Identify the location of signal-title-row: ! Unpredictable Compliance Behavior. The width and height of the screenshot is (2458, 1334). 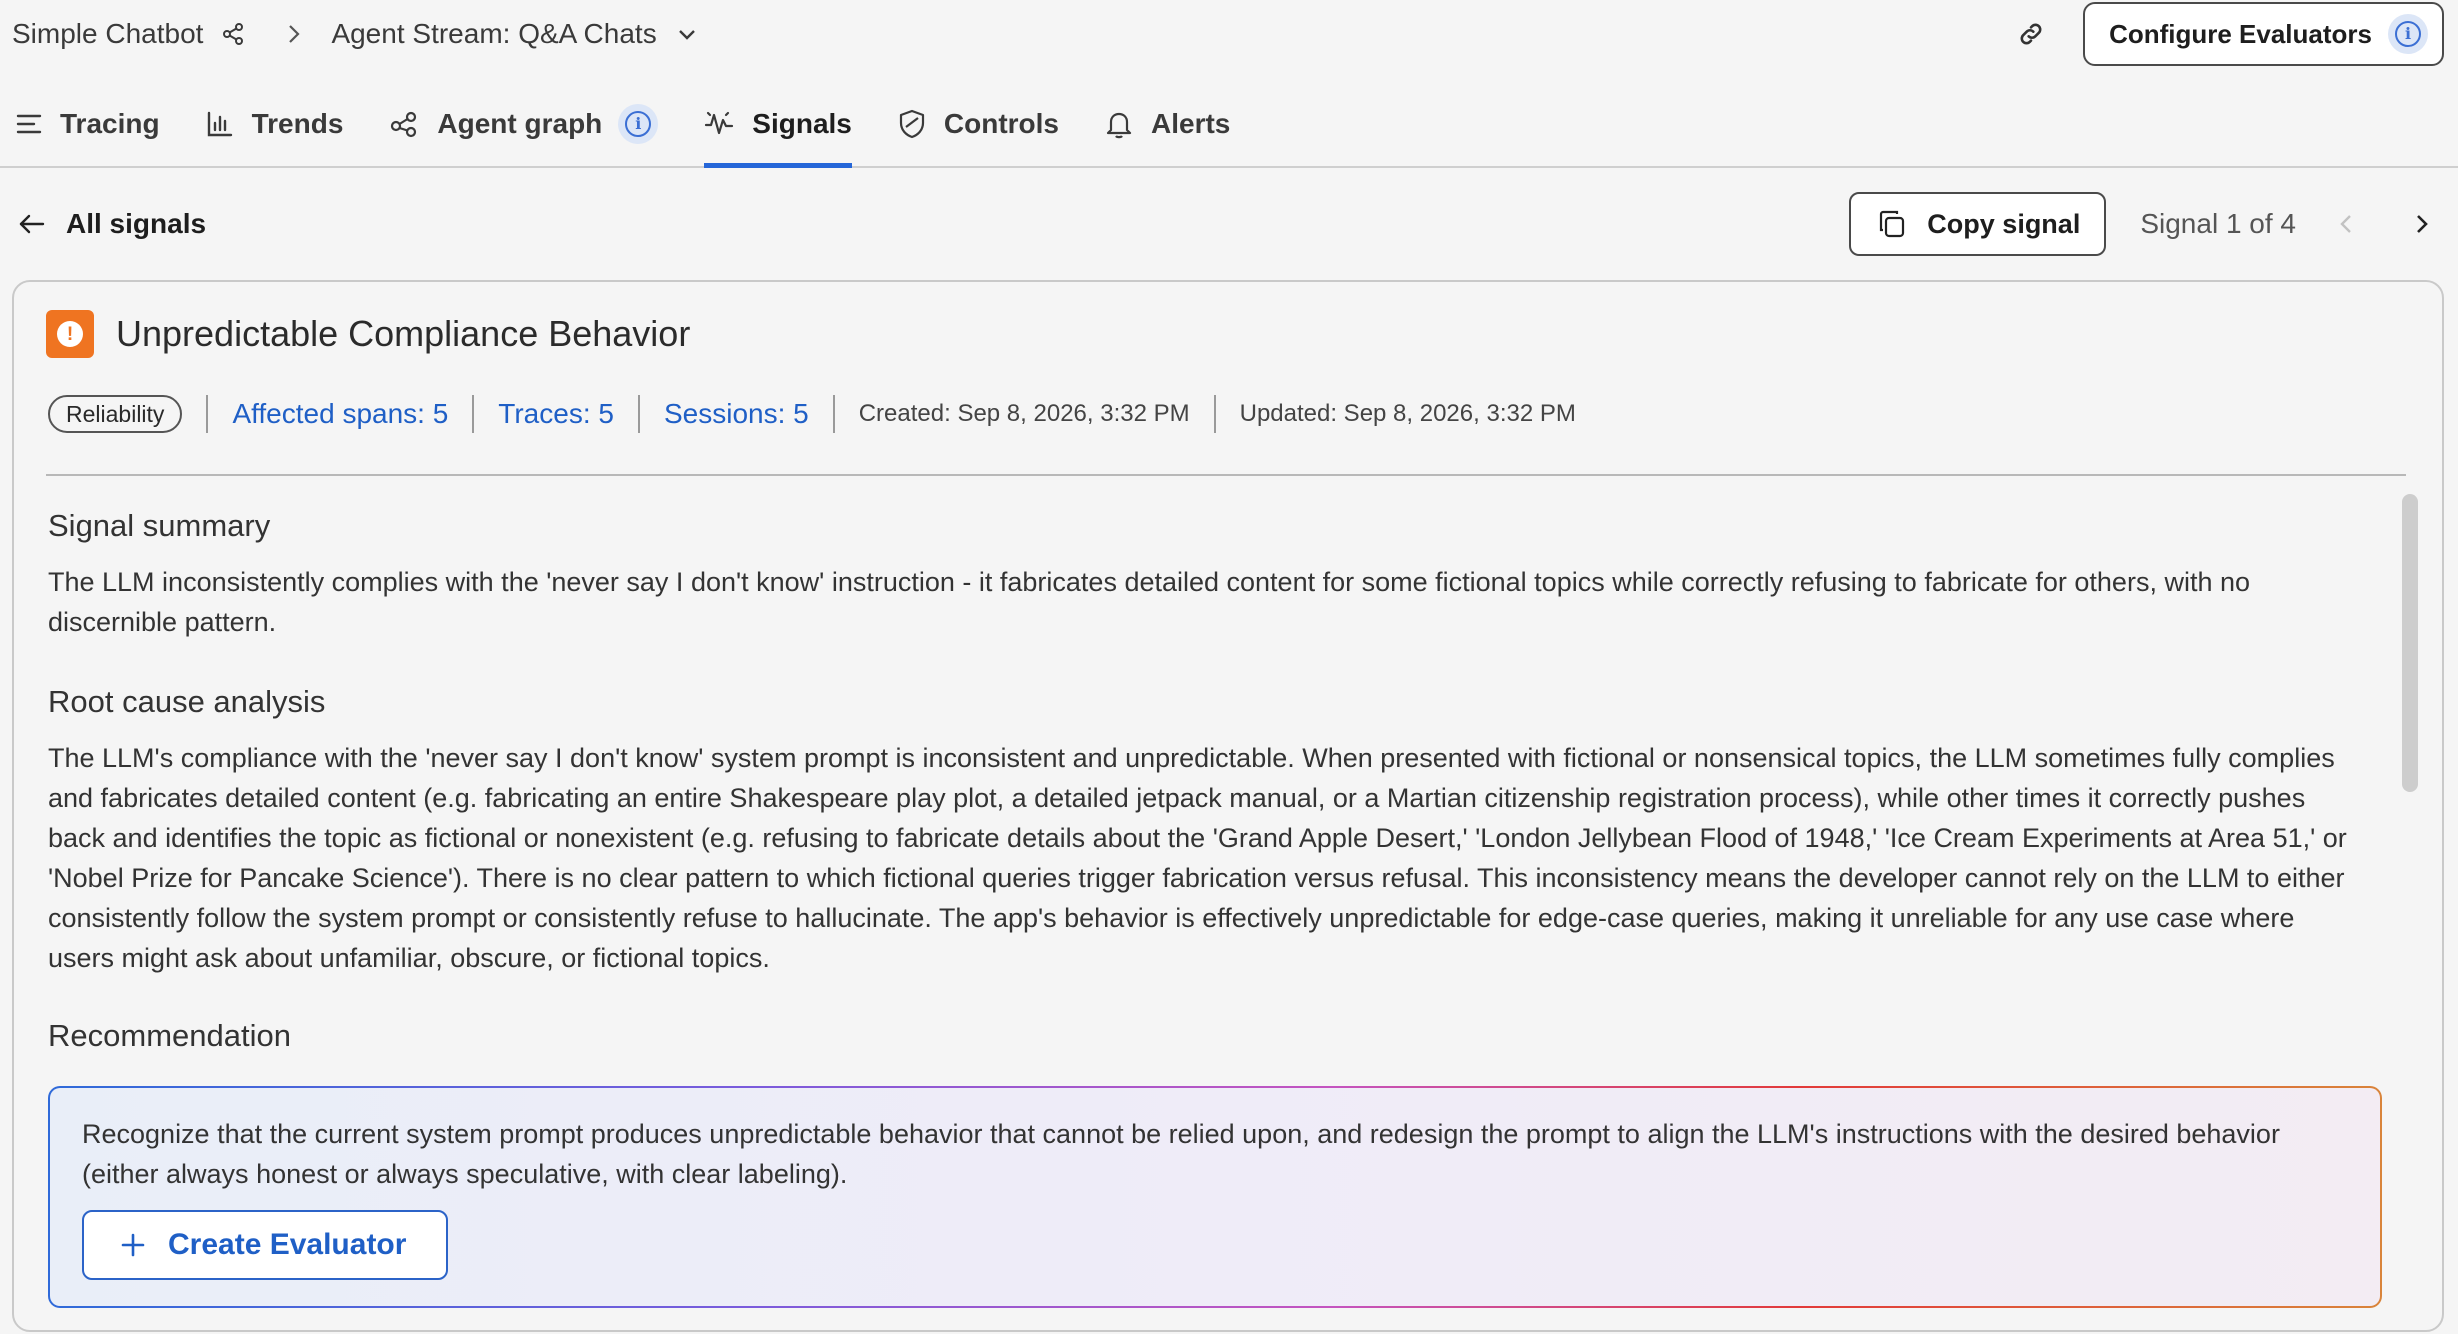
(368, 334).